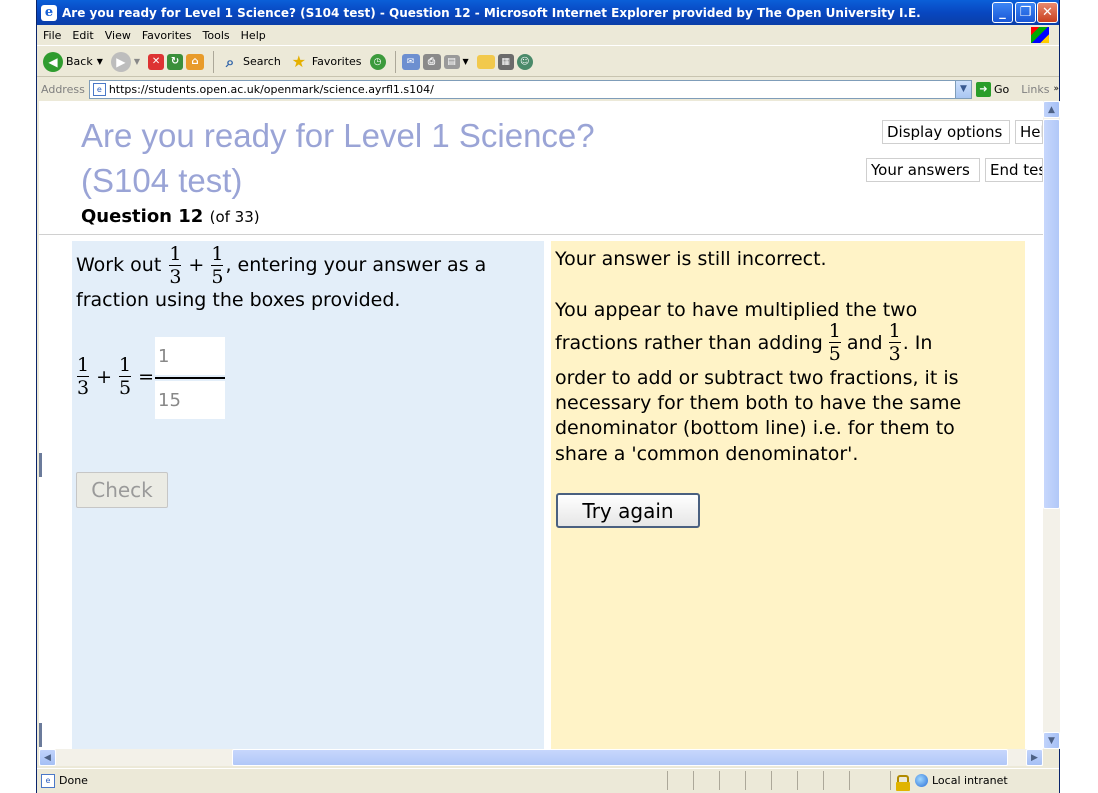 This screenshot has width=1098, height=793. What do you see at coordinates (53, 61) in the screenshot?
I see `back-arrow-icon: ◀` at bounding box center [53, 61].